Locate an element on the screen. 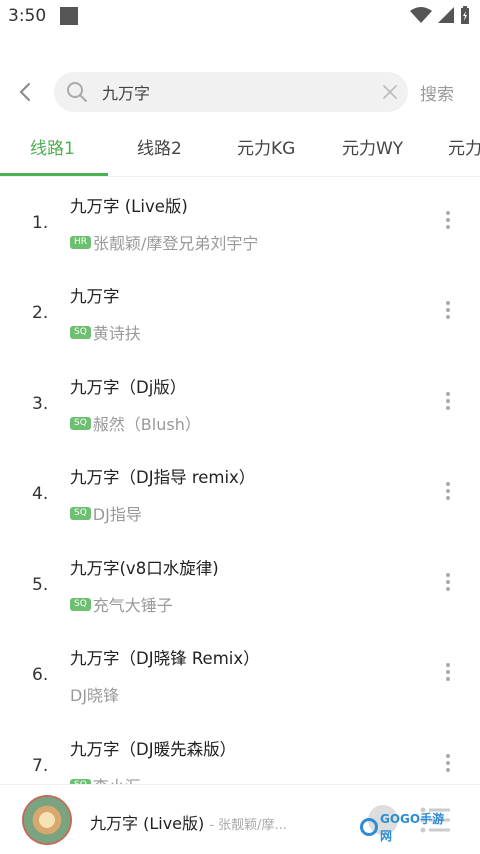 The width and height of the screenshot is (480, 854). mini-player: 九万字 (Live版) - 张靓颖/摩... GOGO手游网 is located at coordinates (240, 819).